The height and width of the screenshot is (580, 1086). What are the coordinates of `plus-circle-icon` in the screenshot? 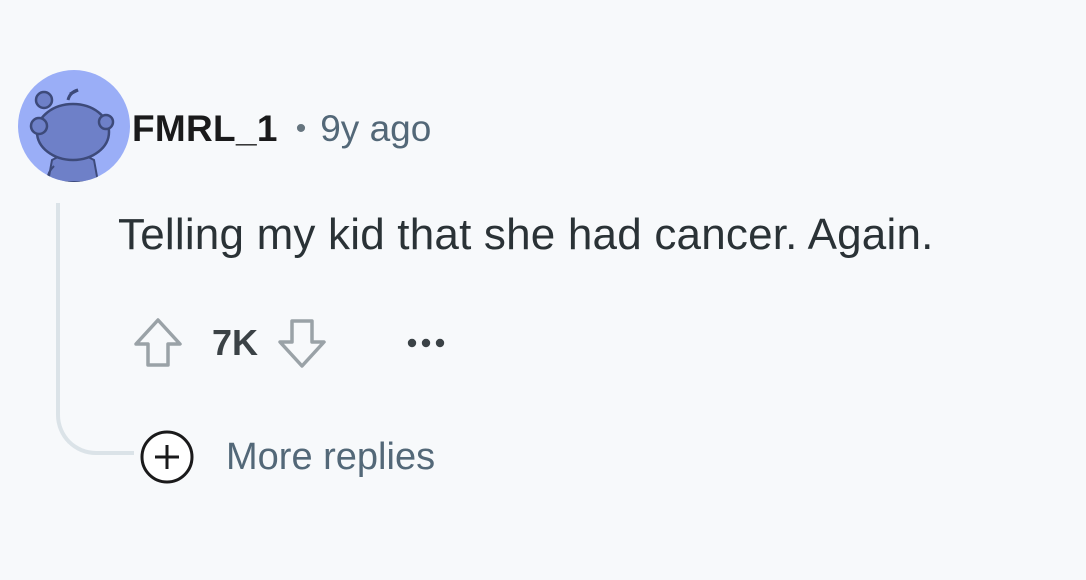 It's located at (167, 457).